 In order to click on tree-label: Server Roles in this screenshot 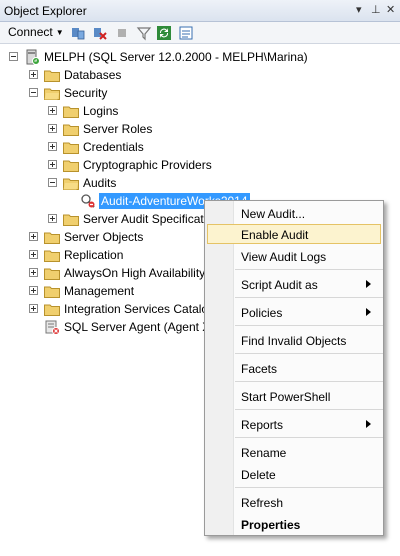, I will do `click(118, 129)`.